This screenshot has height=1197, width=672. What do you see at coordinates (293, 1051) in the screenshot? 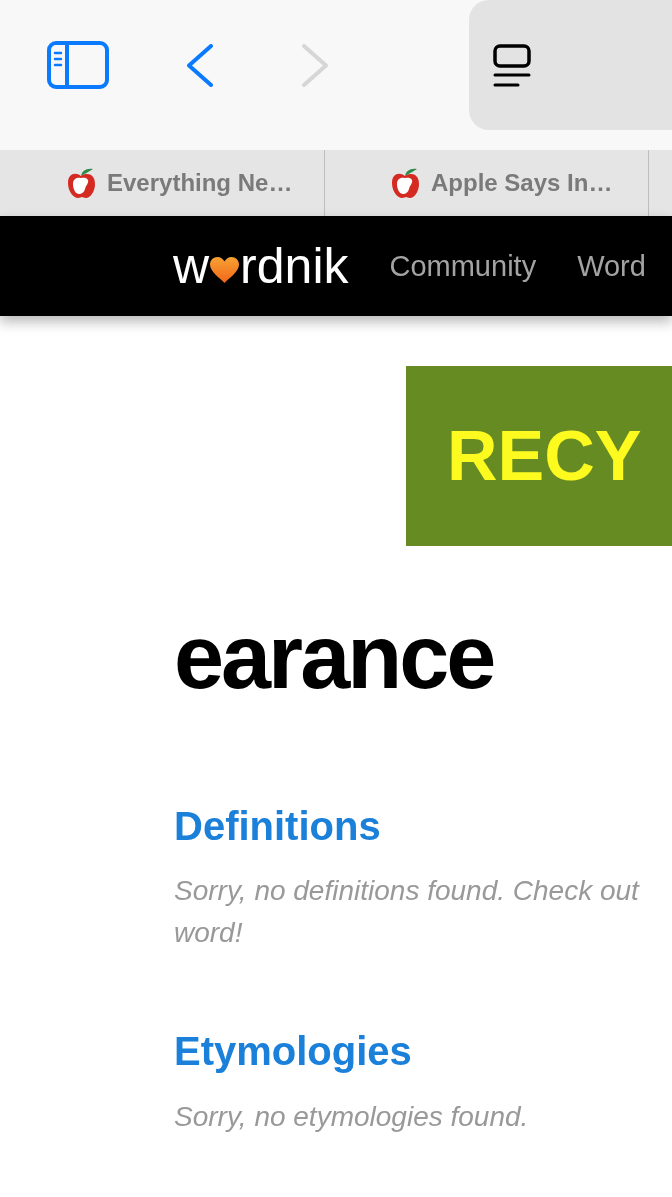
I see `section-heading: Etymologies` at bounding box center [293, 1051].